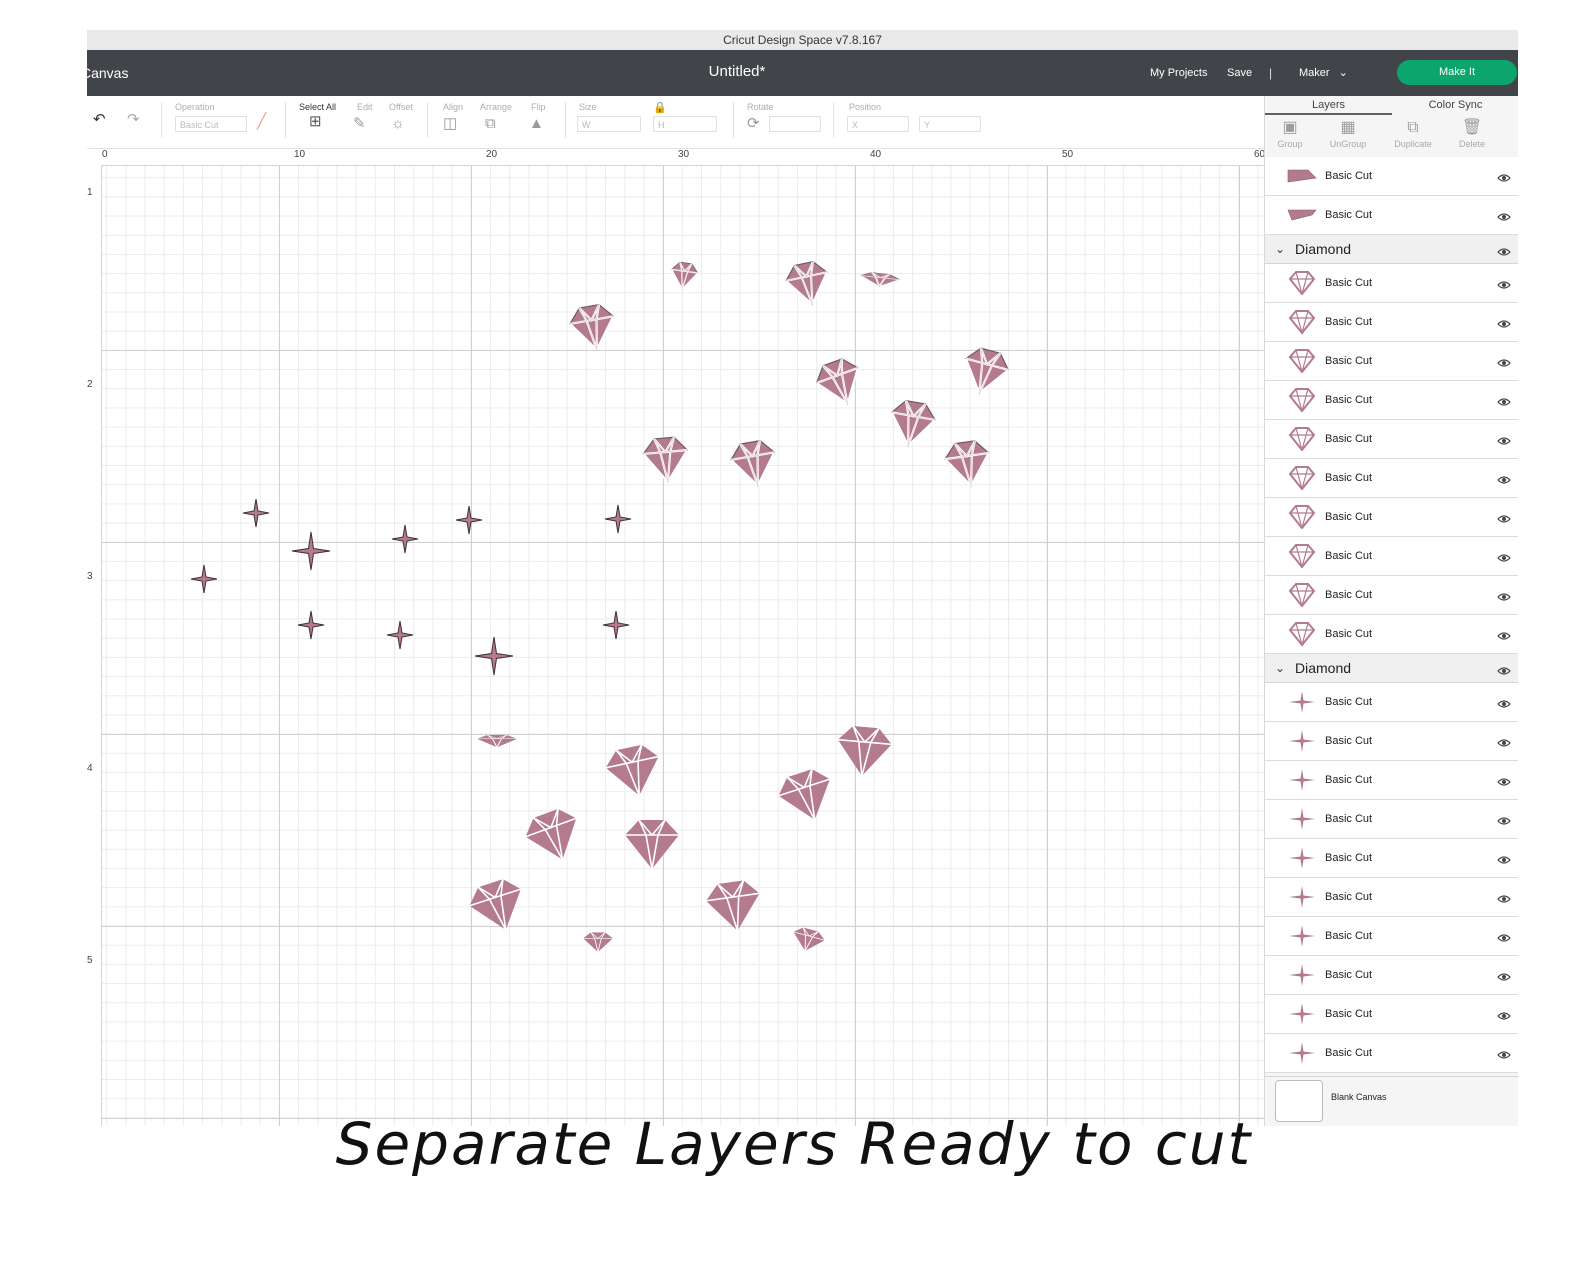 This screenshot has width=1588, height=1284. Describe the element at coordinates (133, 120) in the screenshot. I see `redo-icon: ↷` at that location.